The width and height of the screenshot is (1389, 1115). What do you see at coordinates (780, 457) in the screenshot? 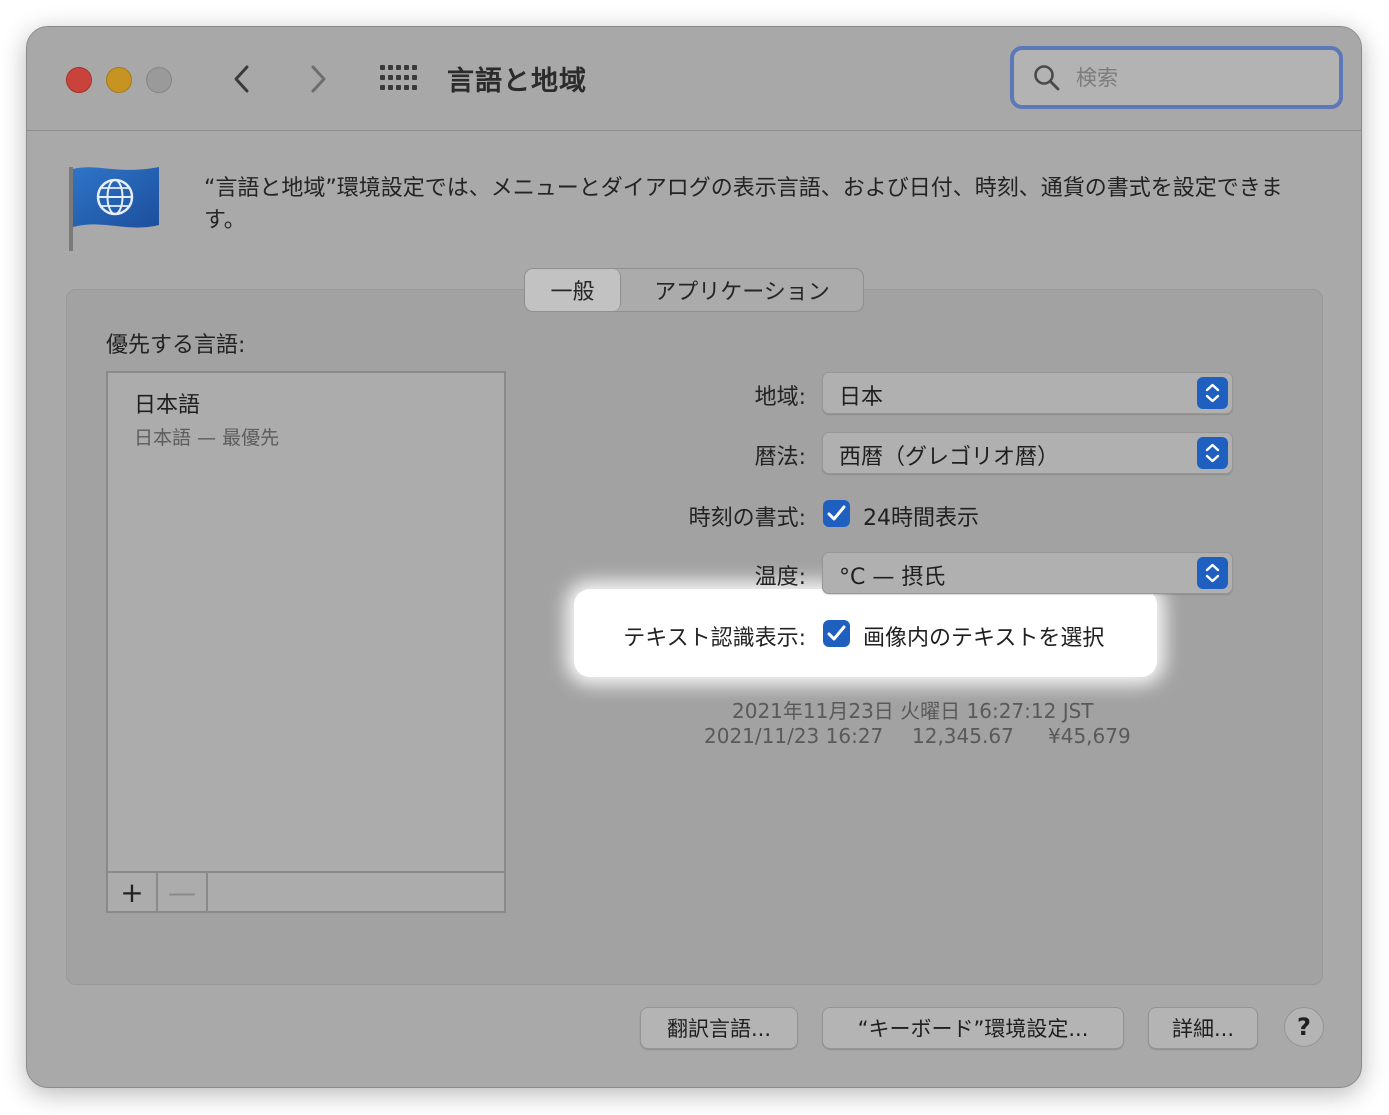
I see `calendar-label: 暦法:` at bounding box center [780, 457].